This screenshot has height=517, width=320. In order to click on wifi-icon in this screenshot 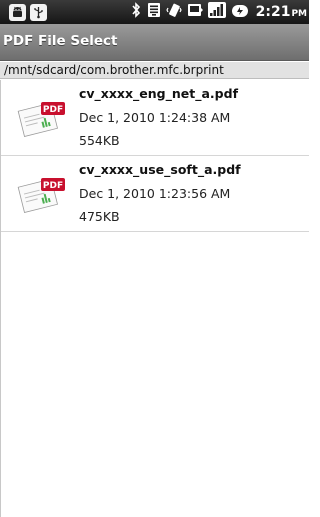, I will do `click(154, 12)`.